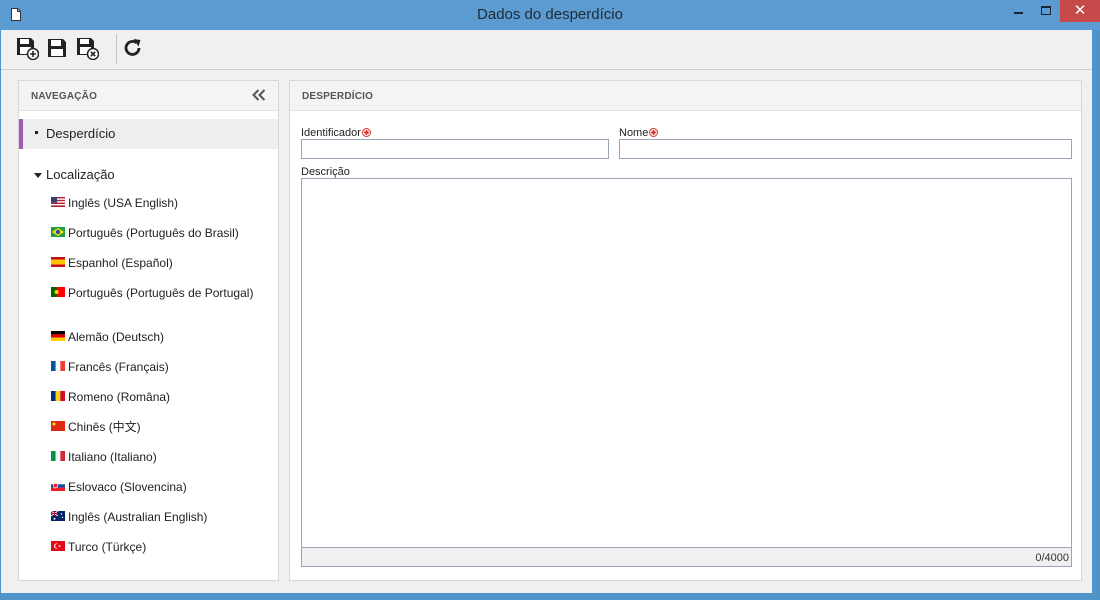 The image size is (1100, 600). I want to click on minimize-icon, so click(1018, 13).